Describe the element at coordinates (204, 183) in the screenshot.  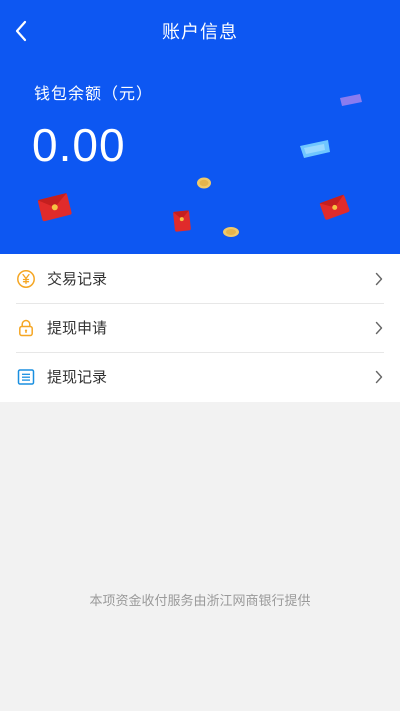
I see `coin-illustration` at that location.